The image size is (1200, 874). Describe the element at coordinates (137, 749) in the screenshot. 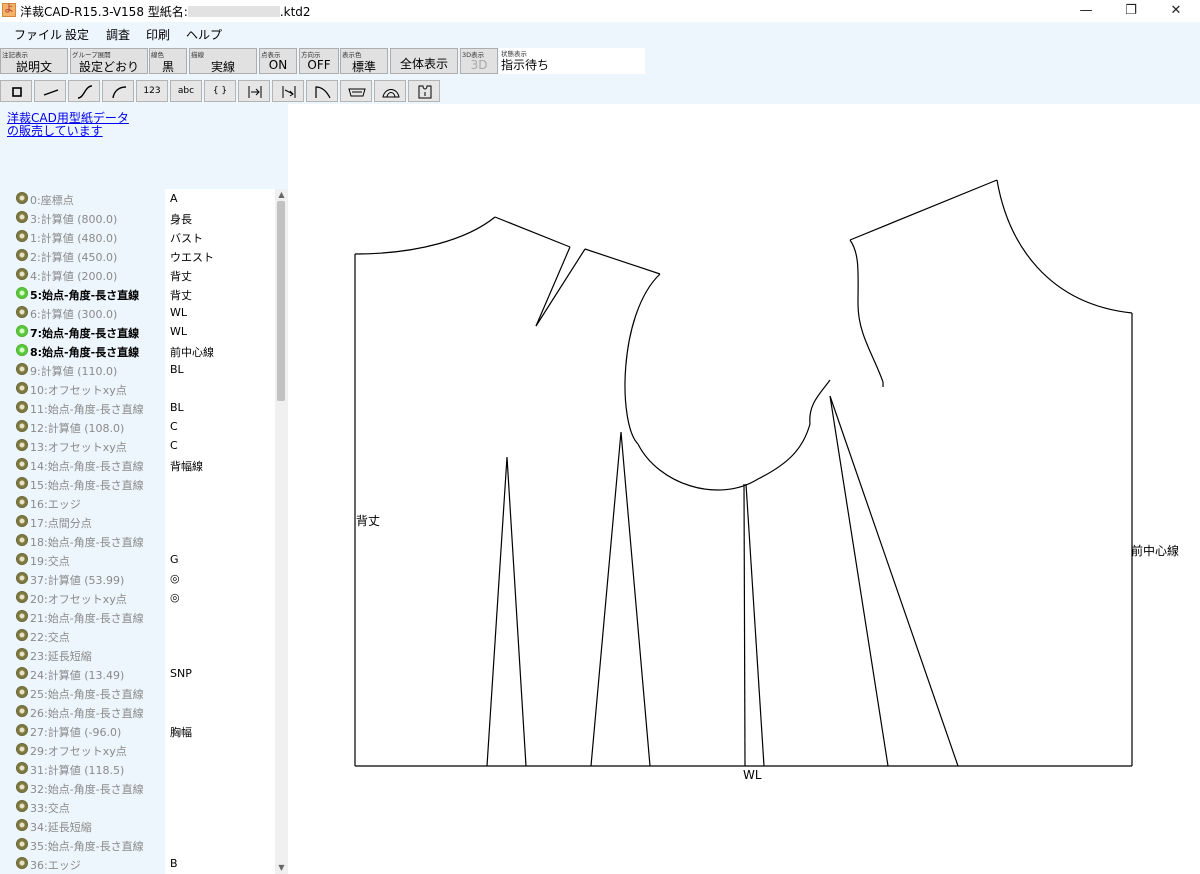

I see `list-item: 29:オフセットxy点` at that location.